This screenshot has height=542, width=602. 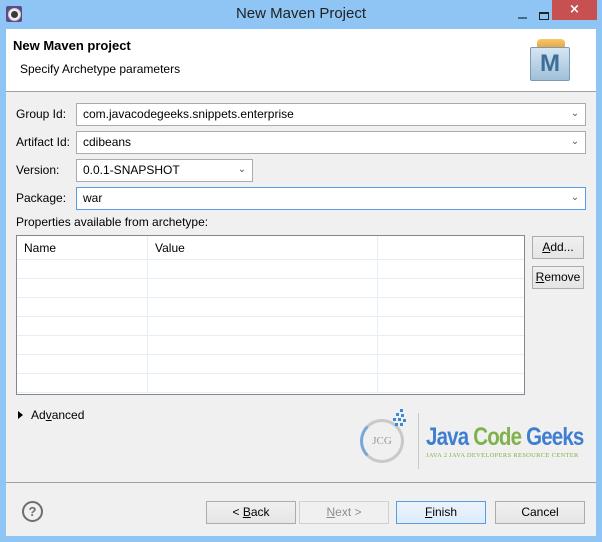 I want to click on artifact-id-label: Artifact Id:, so click(x=43, y=142).